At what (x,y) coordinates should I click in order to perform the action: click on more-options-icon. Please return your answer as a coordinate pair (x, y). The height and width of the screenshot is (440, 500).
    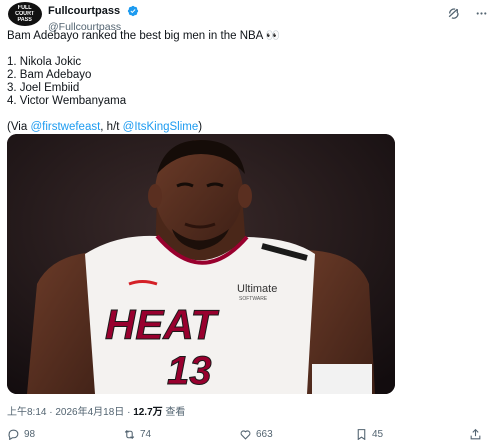
    Looking at the image, I should click on (481, 13).